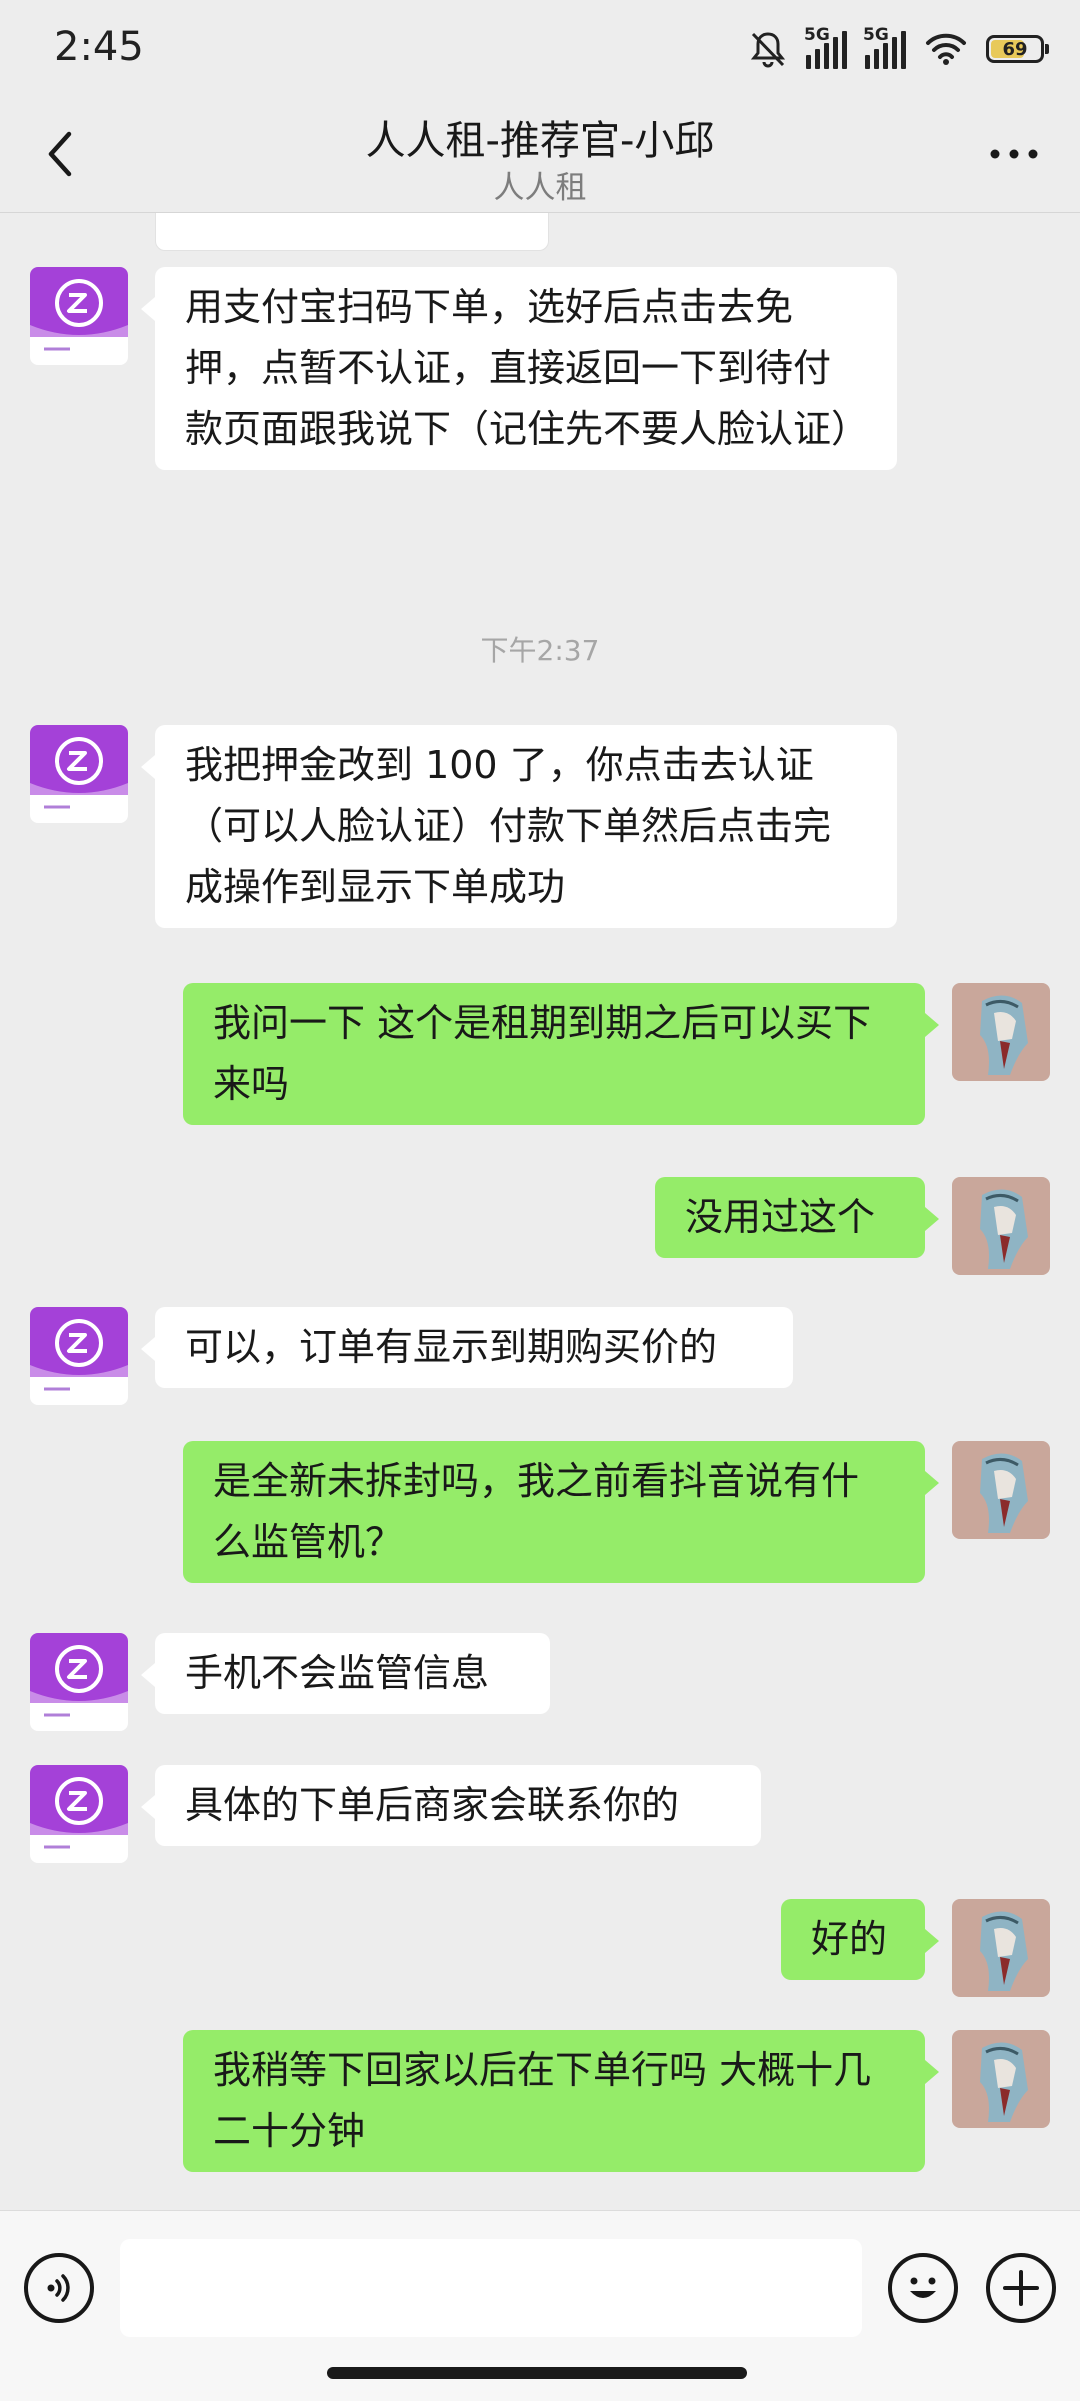 The image size is (1080, 2401). I want to click on message-bubble-incoming: 具体的下单后商家会联系你的, so click(451, 1805).